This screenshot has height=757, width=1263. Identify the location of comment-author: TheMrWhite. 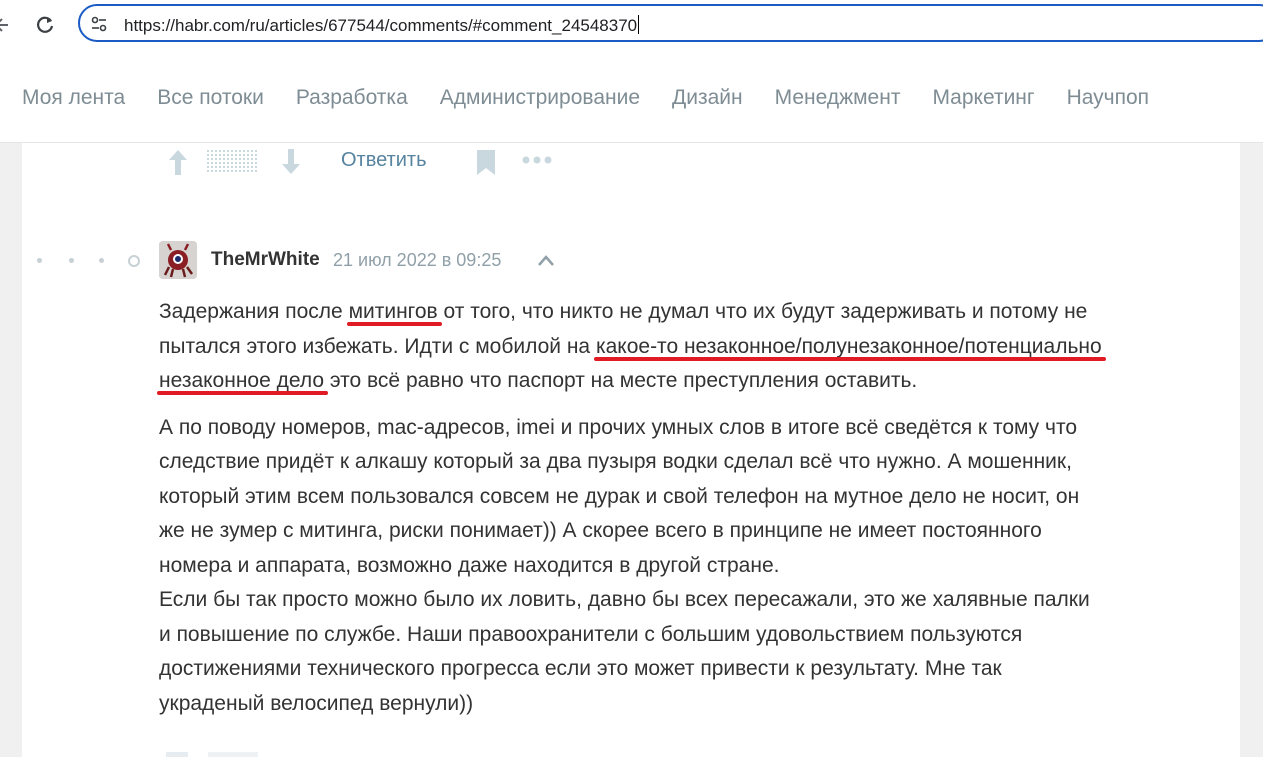
(265, 260).